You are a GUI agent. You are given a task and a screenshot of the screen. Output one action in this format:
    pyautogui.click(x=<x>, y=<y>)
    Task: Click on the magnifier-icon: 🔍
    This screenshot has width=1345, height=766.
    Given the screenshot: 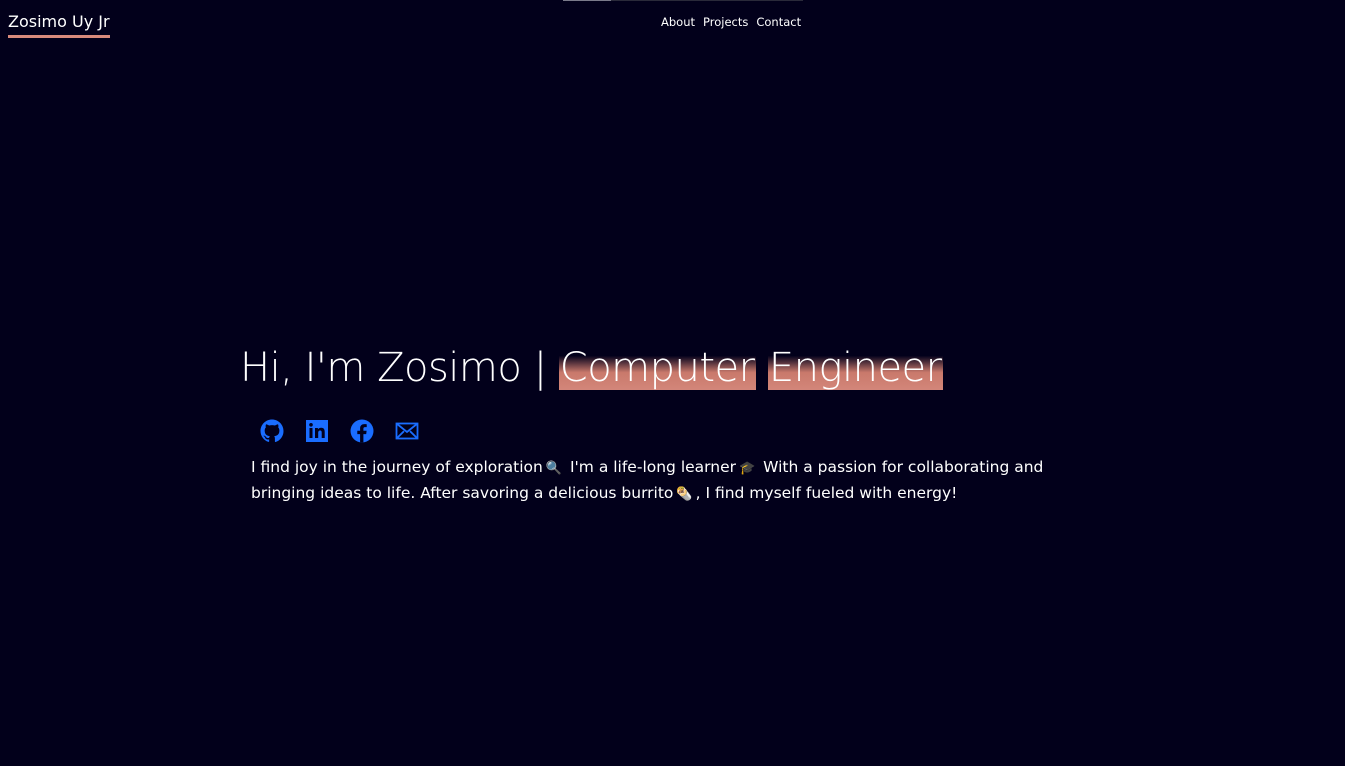 What is the action you would take?
    pyautogui.click(x=554, y=468)
    